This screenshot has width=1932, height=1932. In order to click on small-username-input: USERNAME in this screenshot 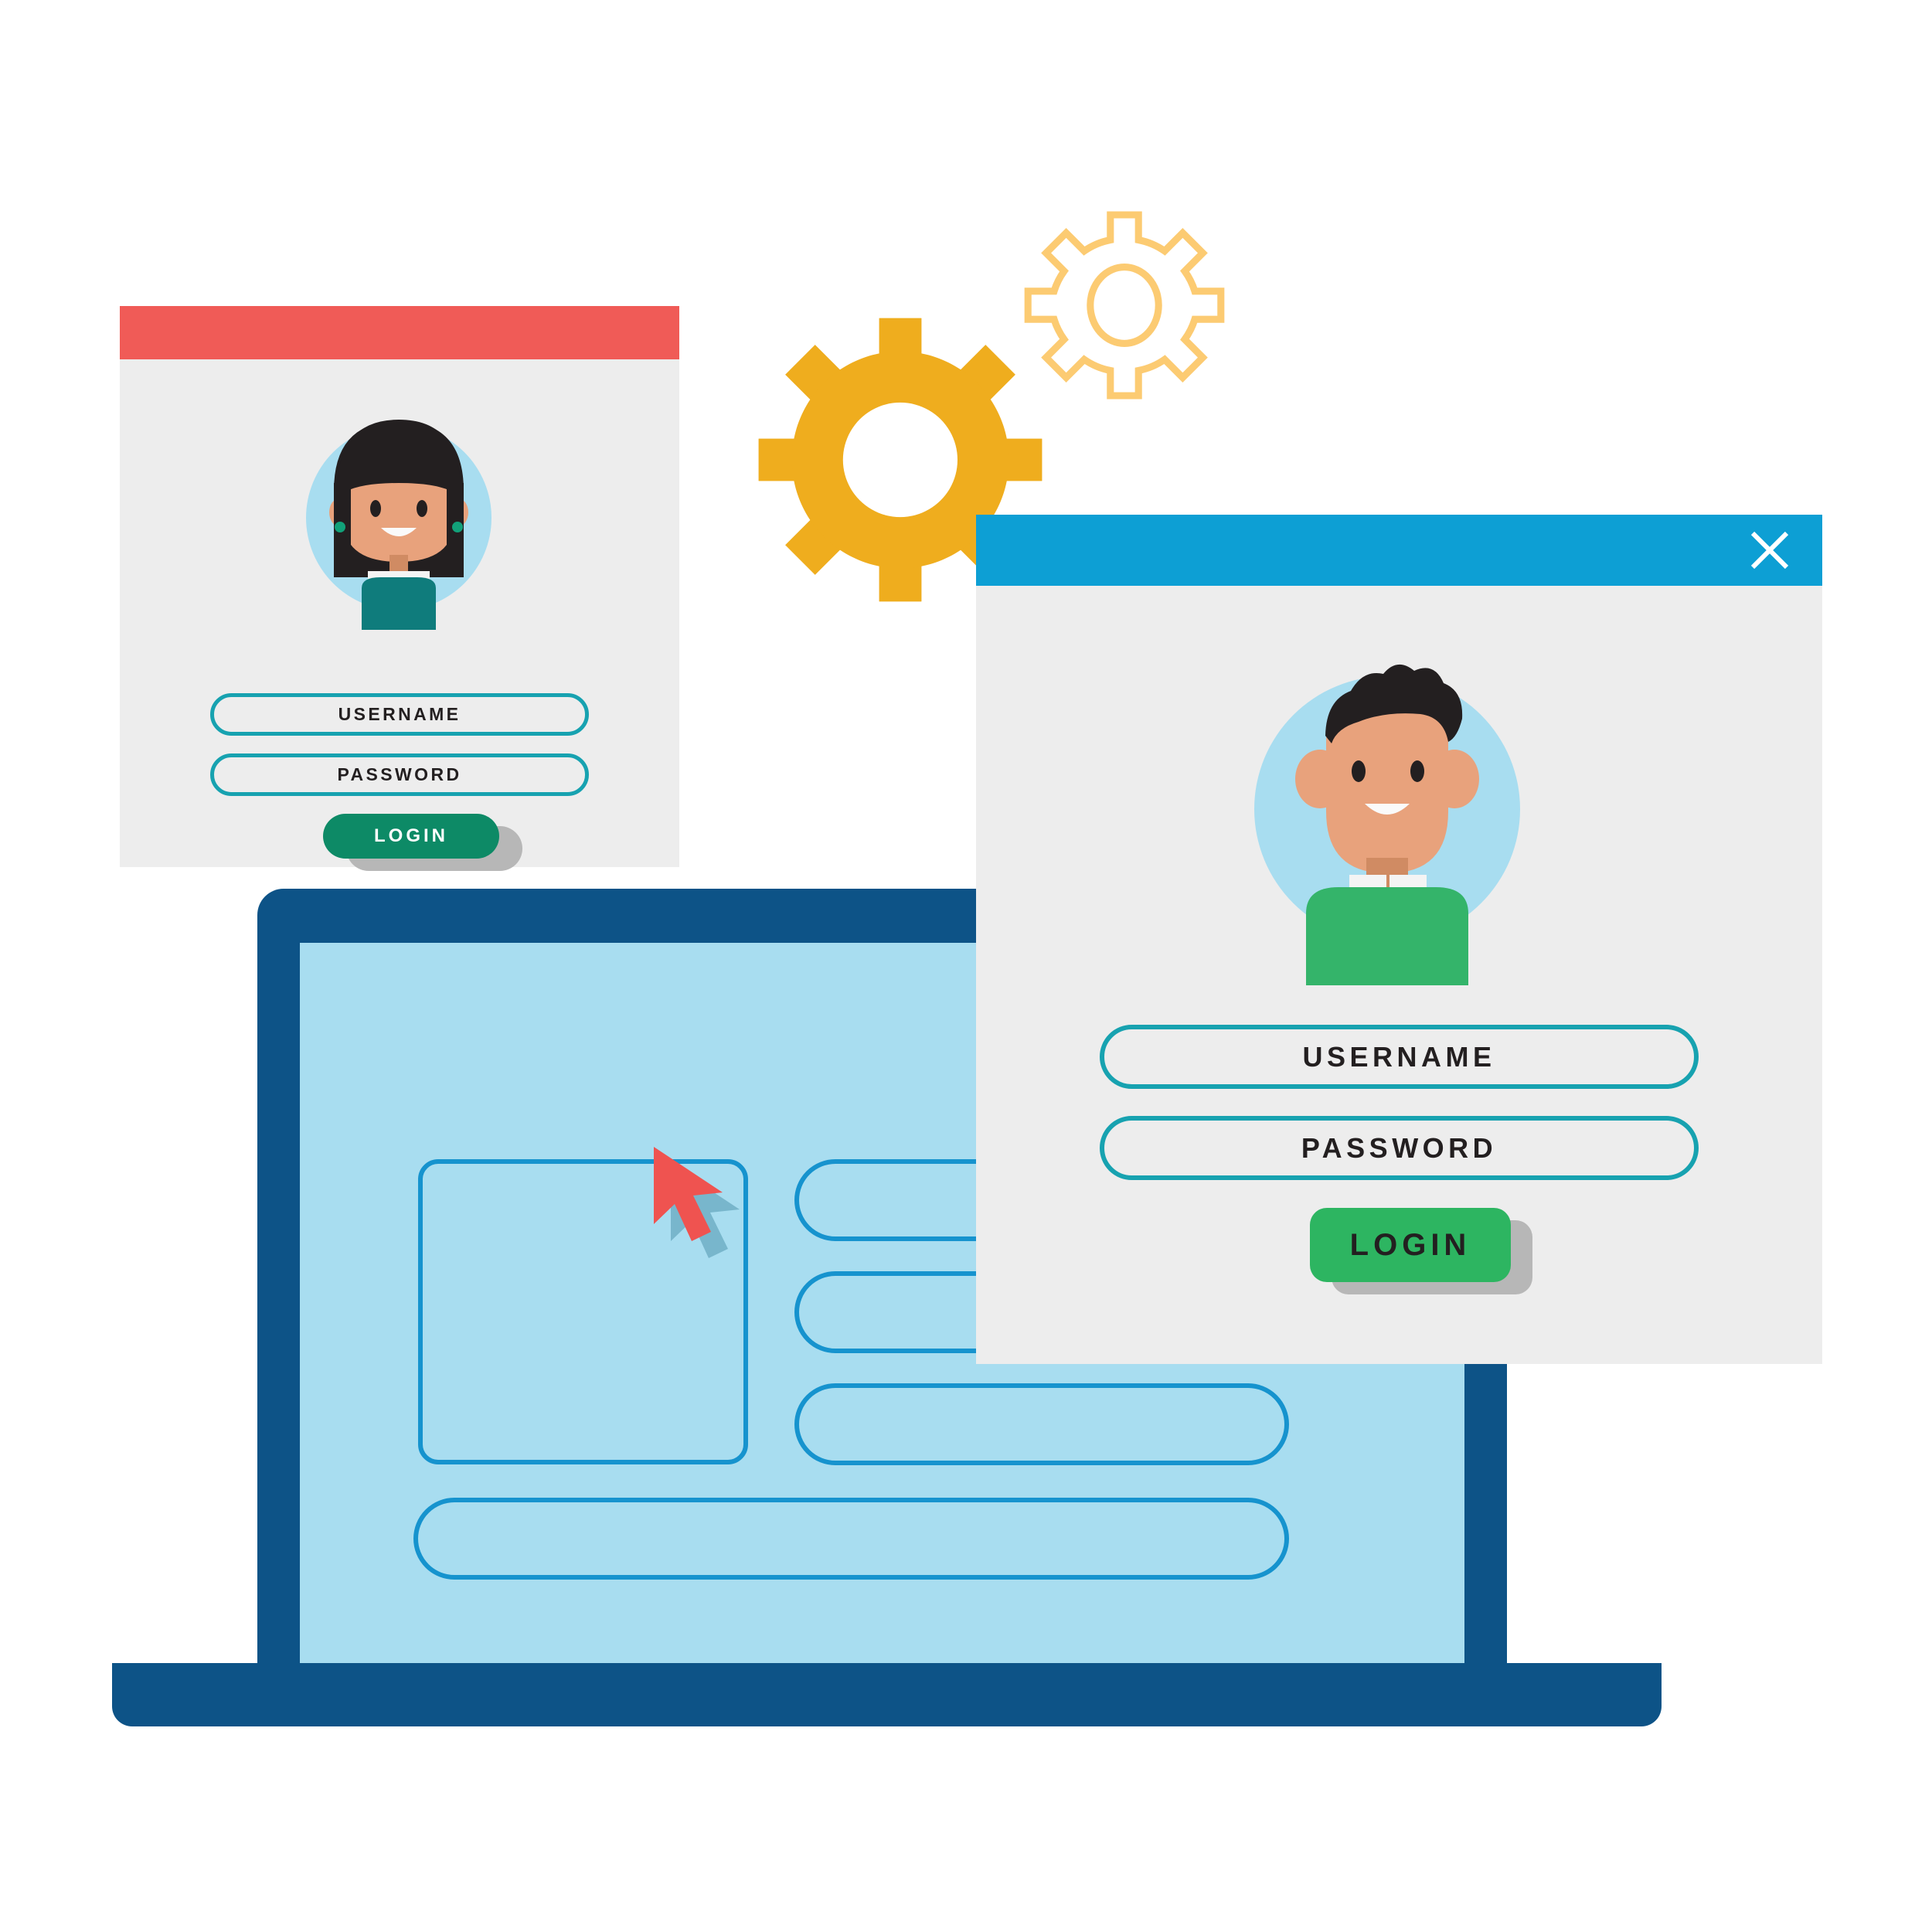, I will do `click(400, 714)`.